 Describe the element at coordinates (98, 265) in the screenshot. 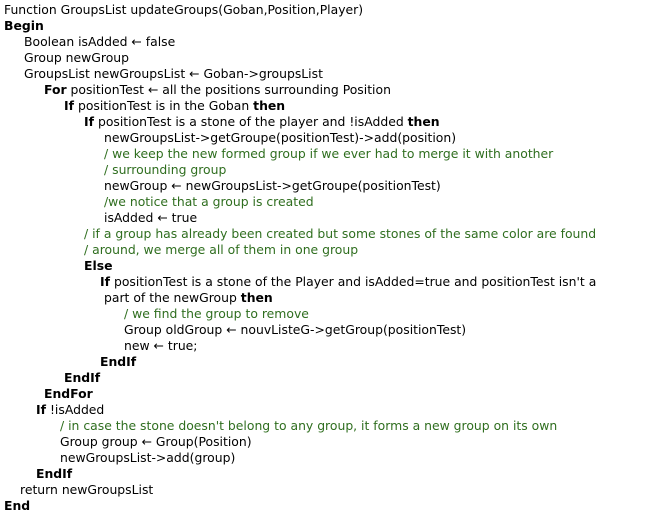

I see `keyword: Else` at that location.